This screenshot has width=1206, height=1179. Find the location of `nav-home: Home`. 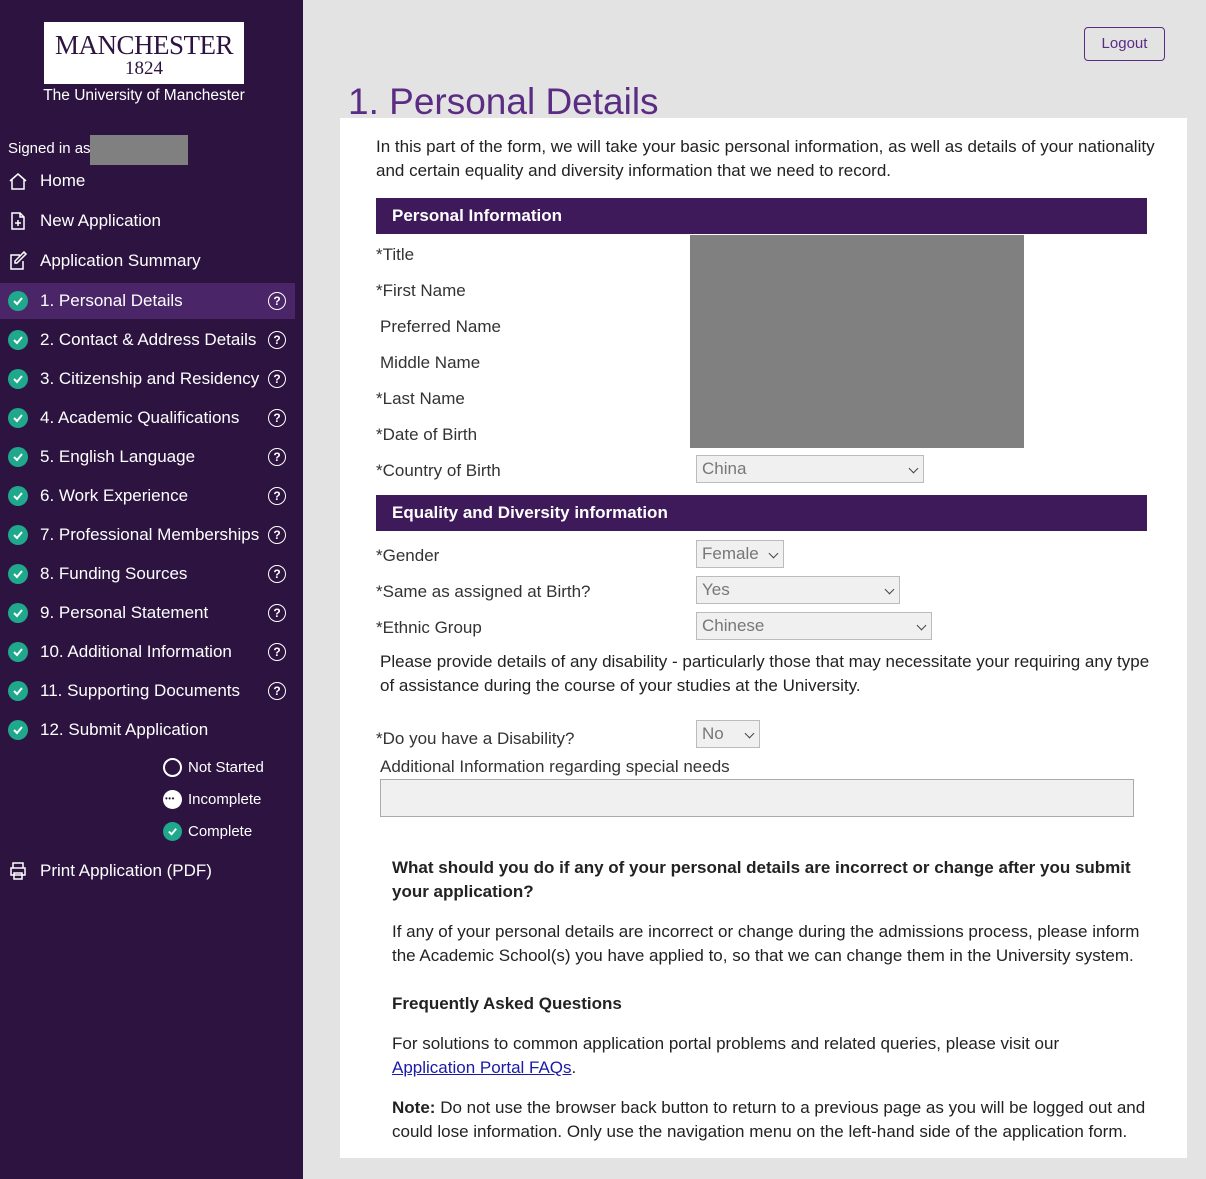

nav-home: Home is located at coordinates (147, 181).